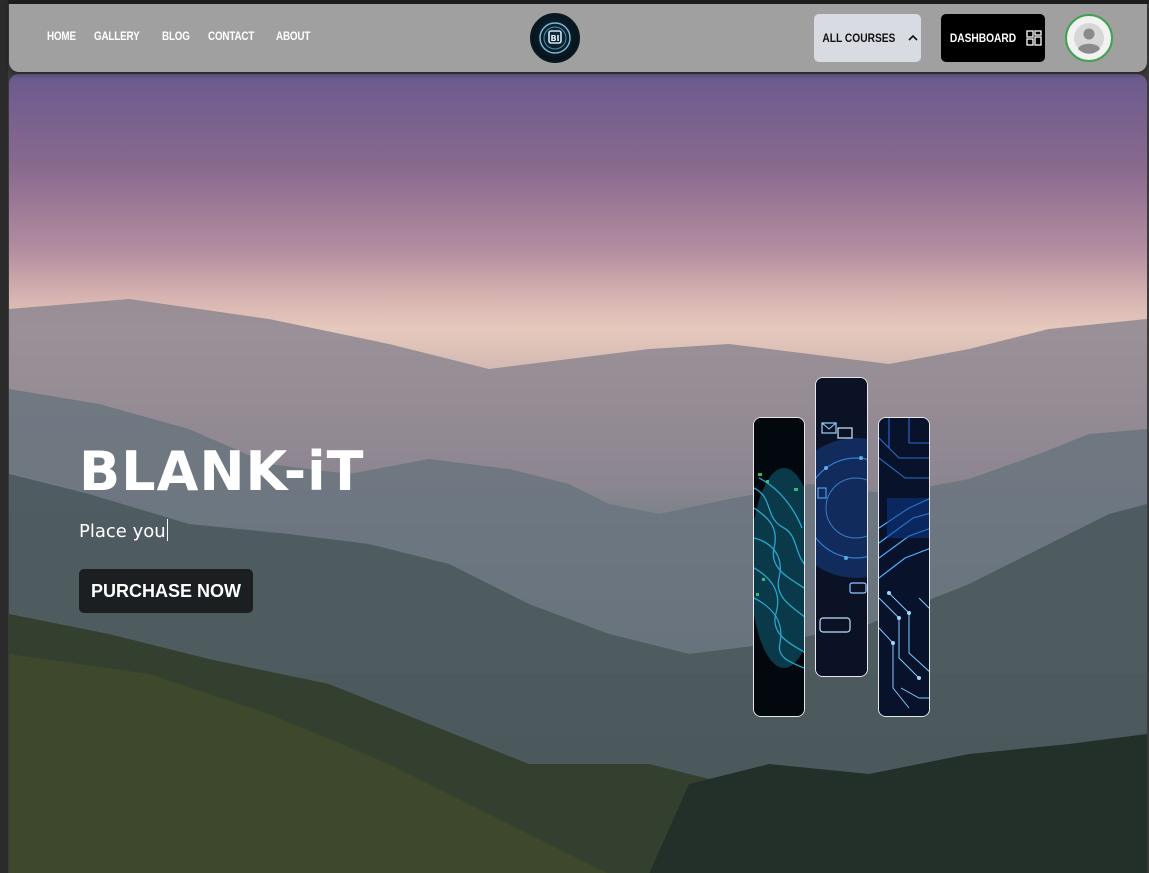  What do you see at coordinates (231, 36) in the screenshot?
I see `nav-link-contact: CONTACT` at bounding box center [231, 36].